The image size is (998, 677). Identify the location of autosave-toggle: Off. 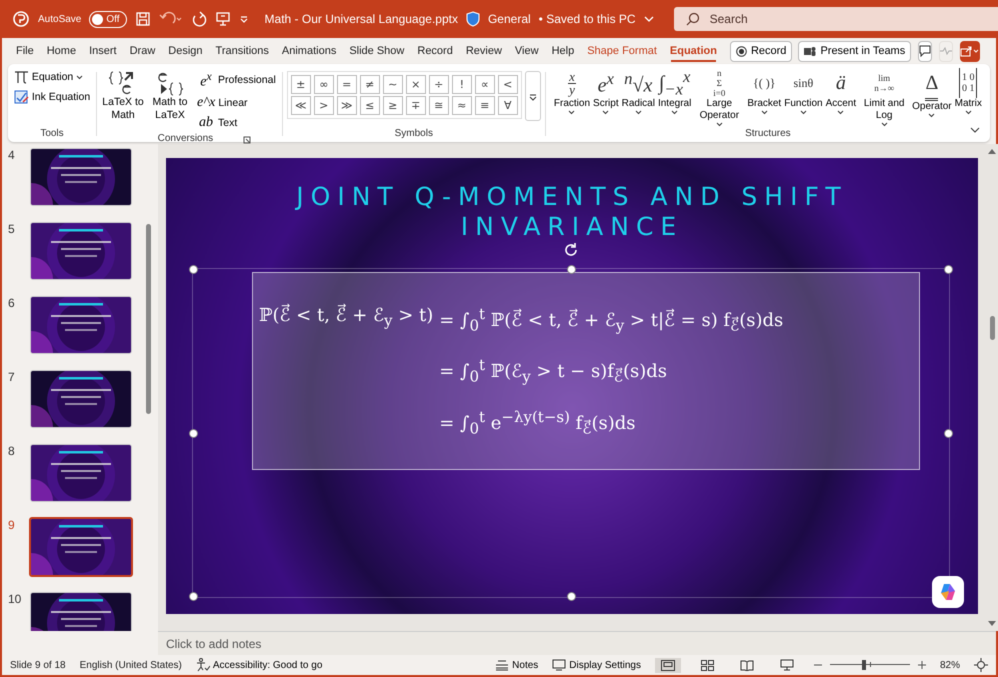
(108, 19).